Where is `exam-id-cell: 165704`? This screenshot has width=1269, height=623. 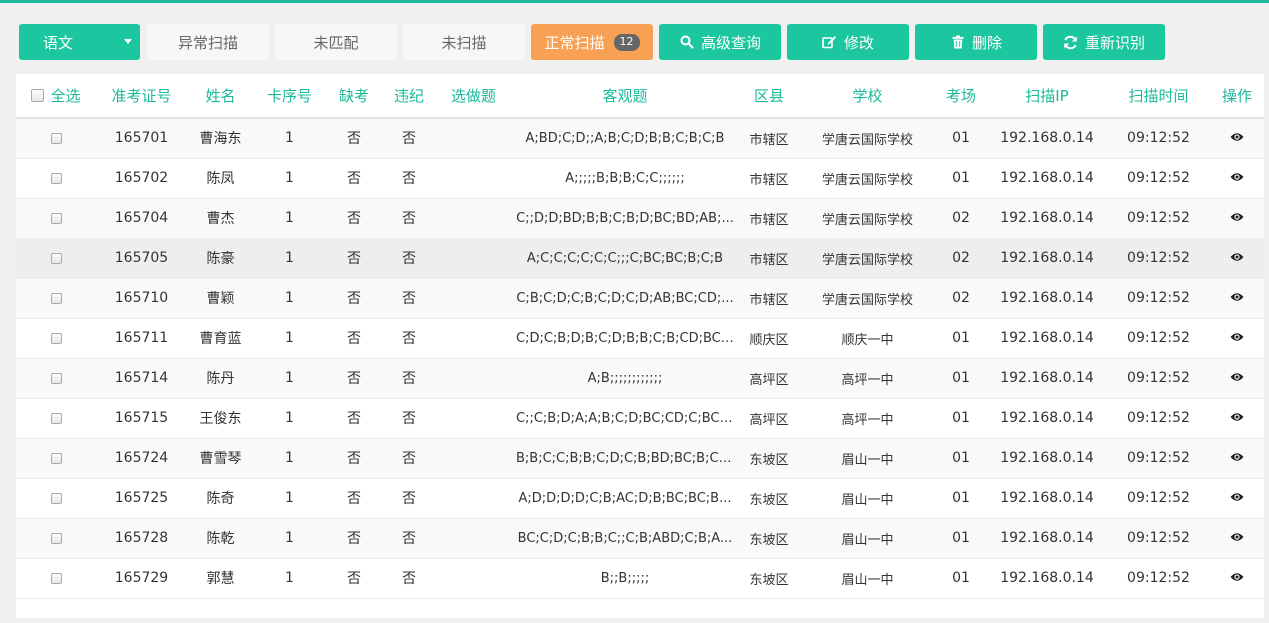 exam-id-cell: 165704 is located at coordinates (141, 218).